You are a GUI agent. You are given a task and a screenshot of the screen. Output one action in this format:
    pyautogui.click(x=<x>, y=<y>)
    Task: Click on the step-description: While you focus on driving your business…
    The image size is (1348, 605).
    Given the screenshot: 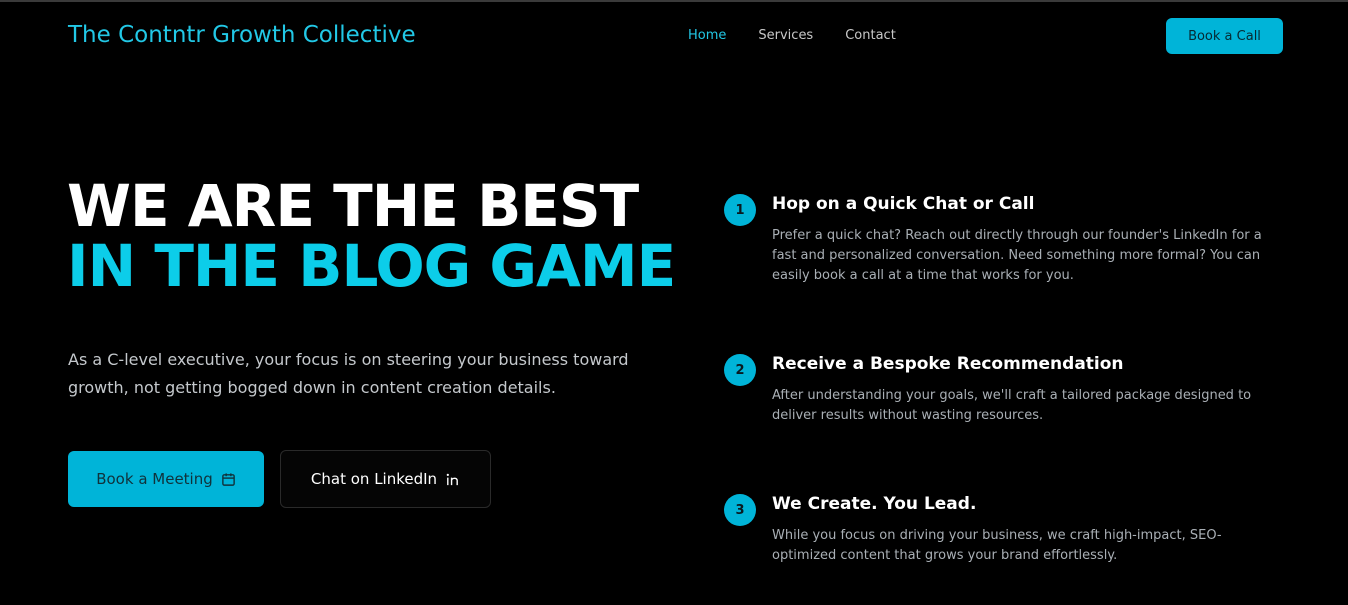 What is the action you would take?
    pyautogui.click(x=997, y=545)
    